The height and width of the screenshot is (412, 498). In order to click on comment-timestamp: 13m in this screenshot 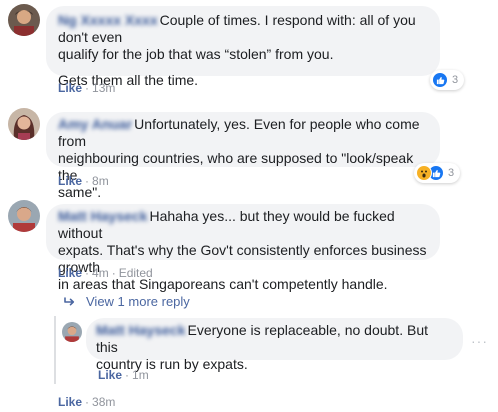, I will do `click(103, 88)`.